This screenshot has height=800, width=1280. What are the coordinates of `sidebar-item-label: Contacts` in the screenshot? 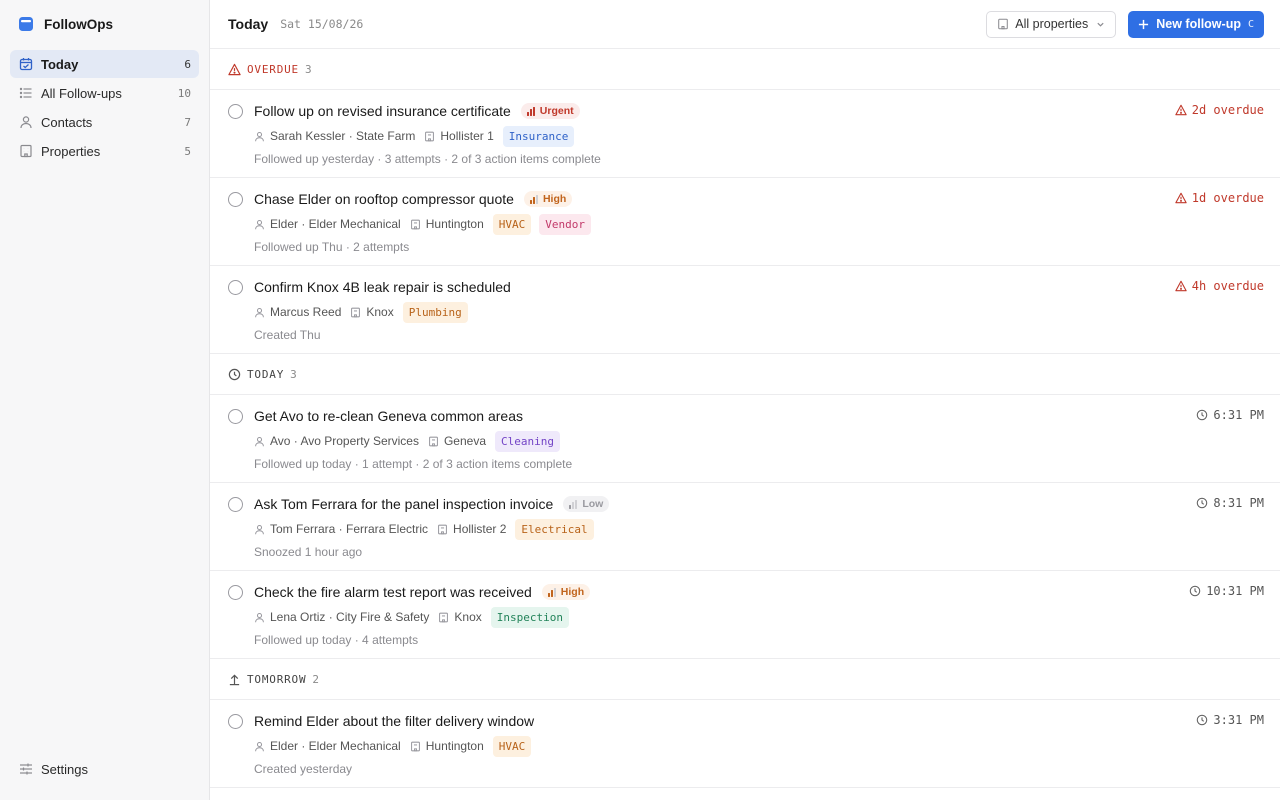 It's located at (67, 122).